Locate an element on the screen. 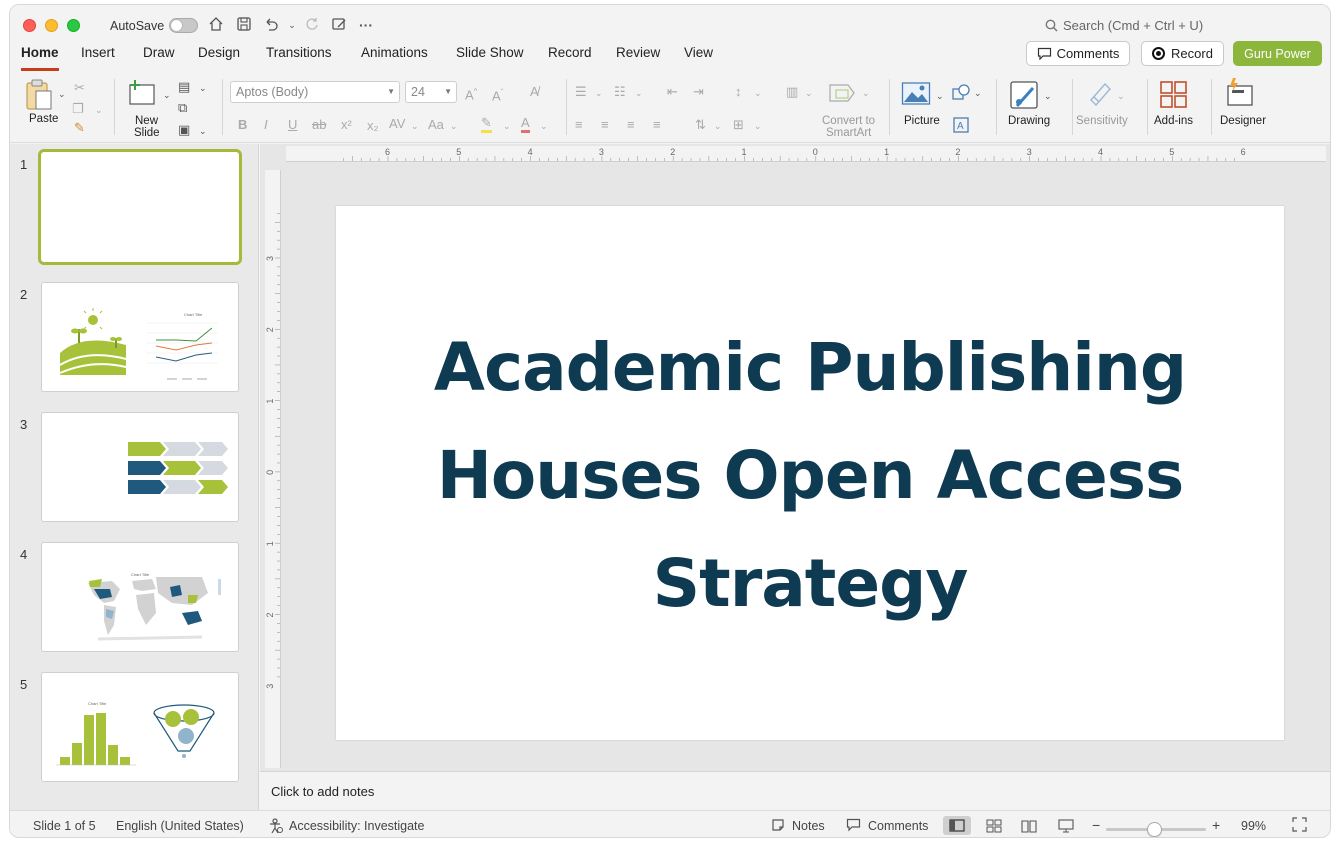 The height and width of the screenshot is (843, 1337). sensitivity-chevron-icon: ⌄ is located at coordinates (1121, 96).